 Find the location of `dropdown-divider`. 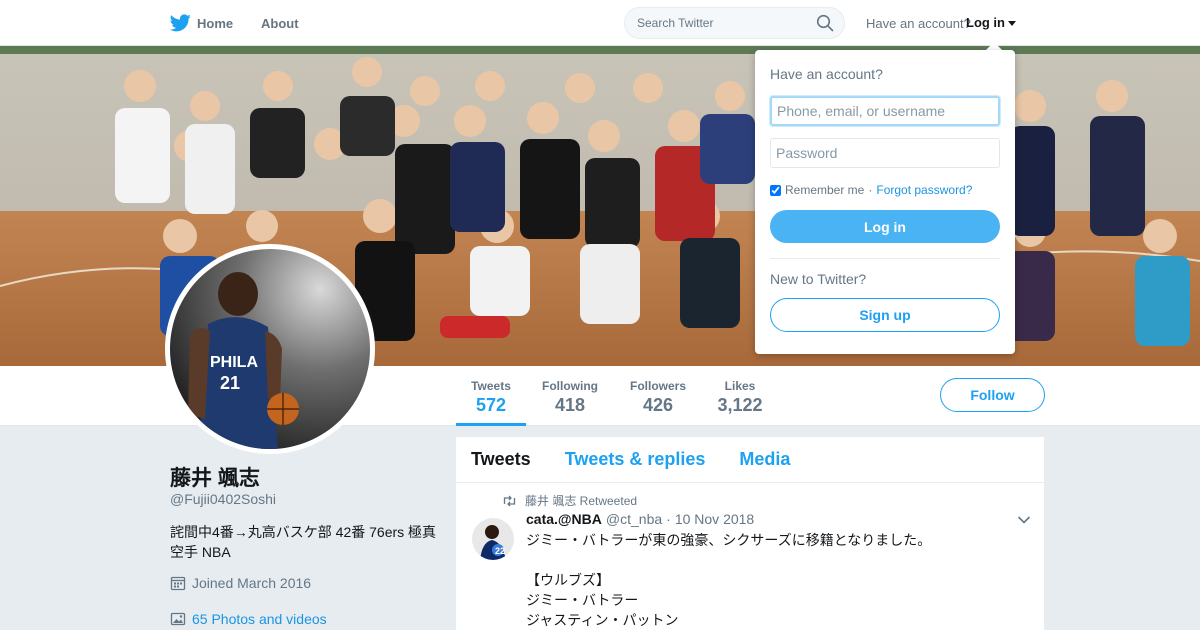

dropdown-divider is located at coordinates (885, 258).